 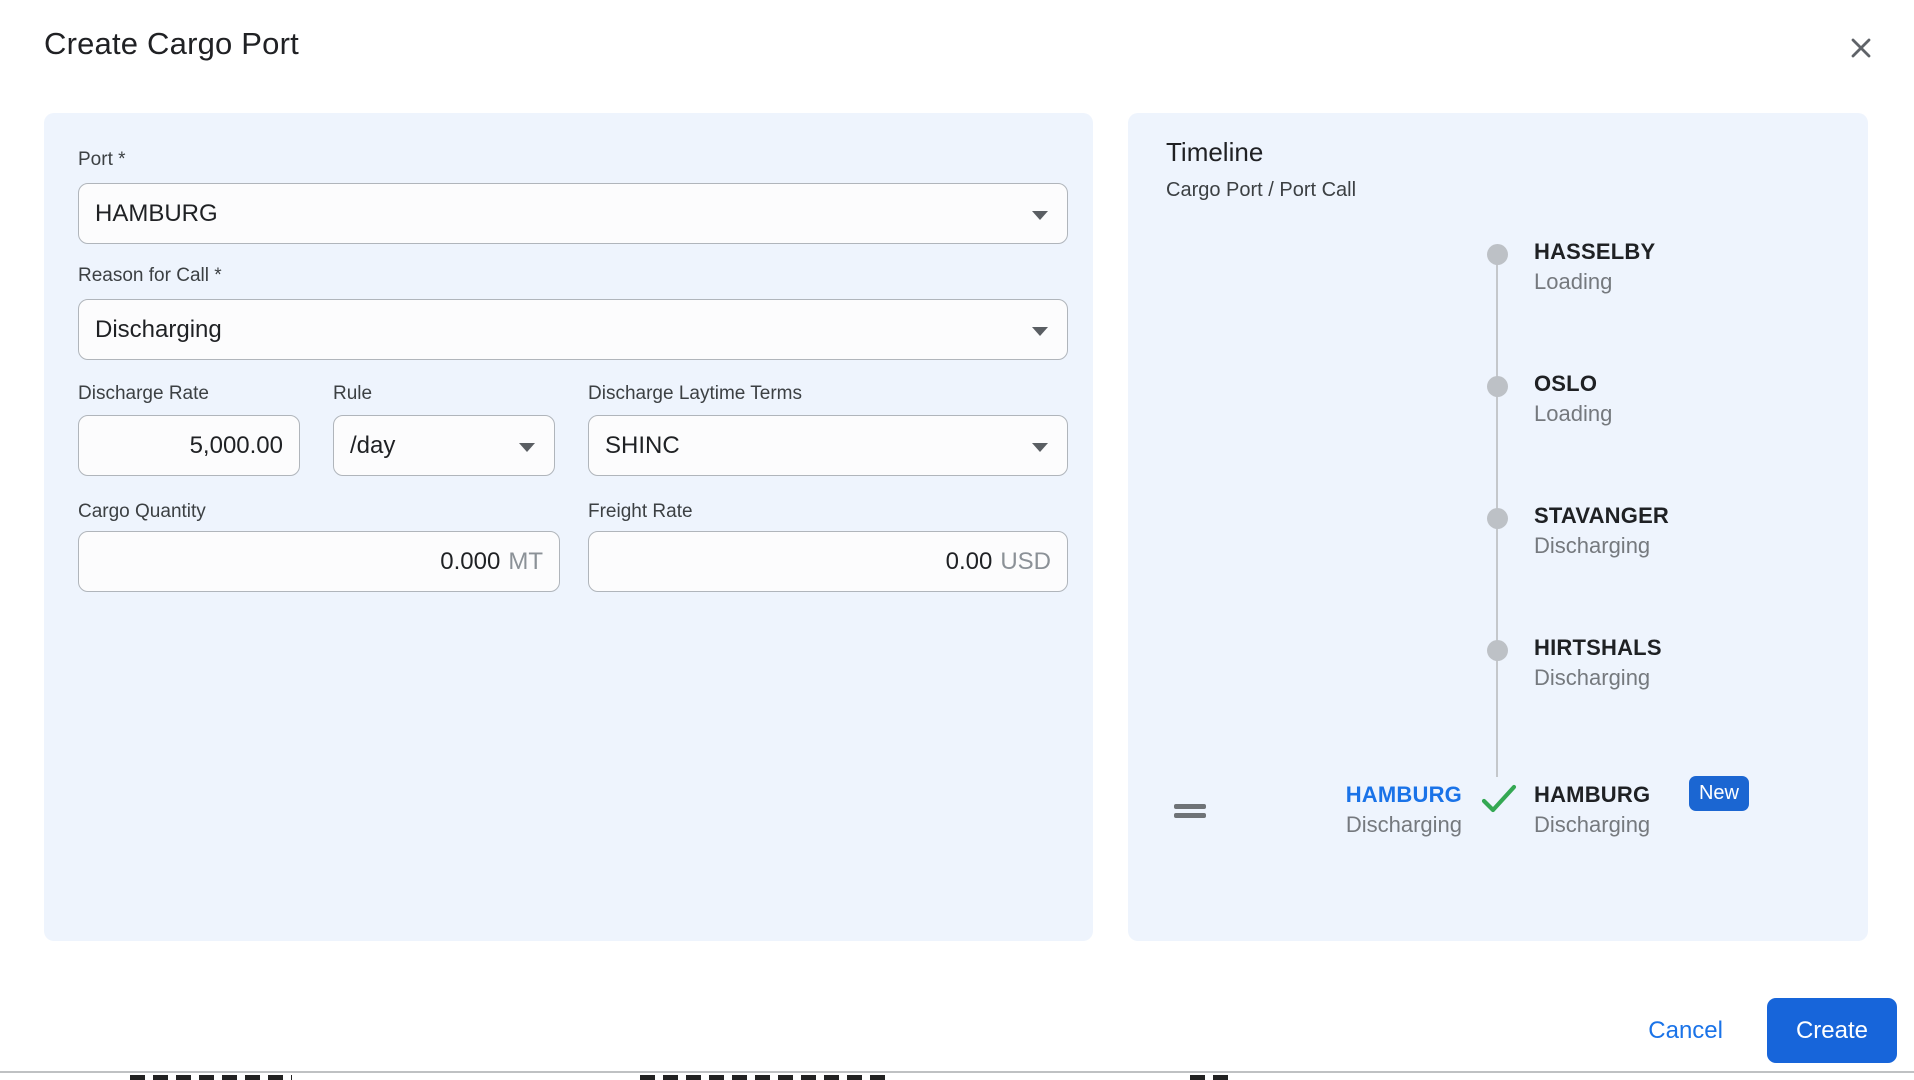 I want to click on cargo-quantity-label: Cargo Quantity, so click(x=142, y=511).